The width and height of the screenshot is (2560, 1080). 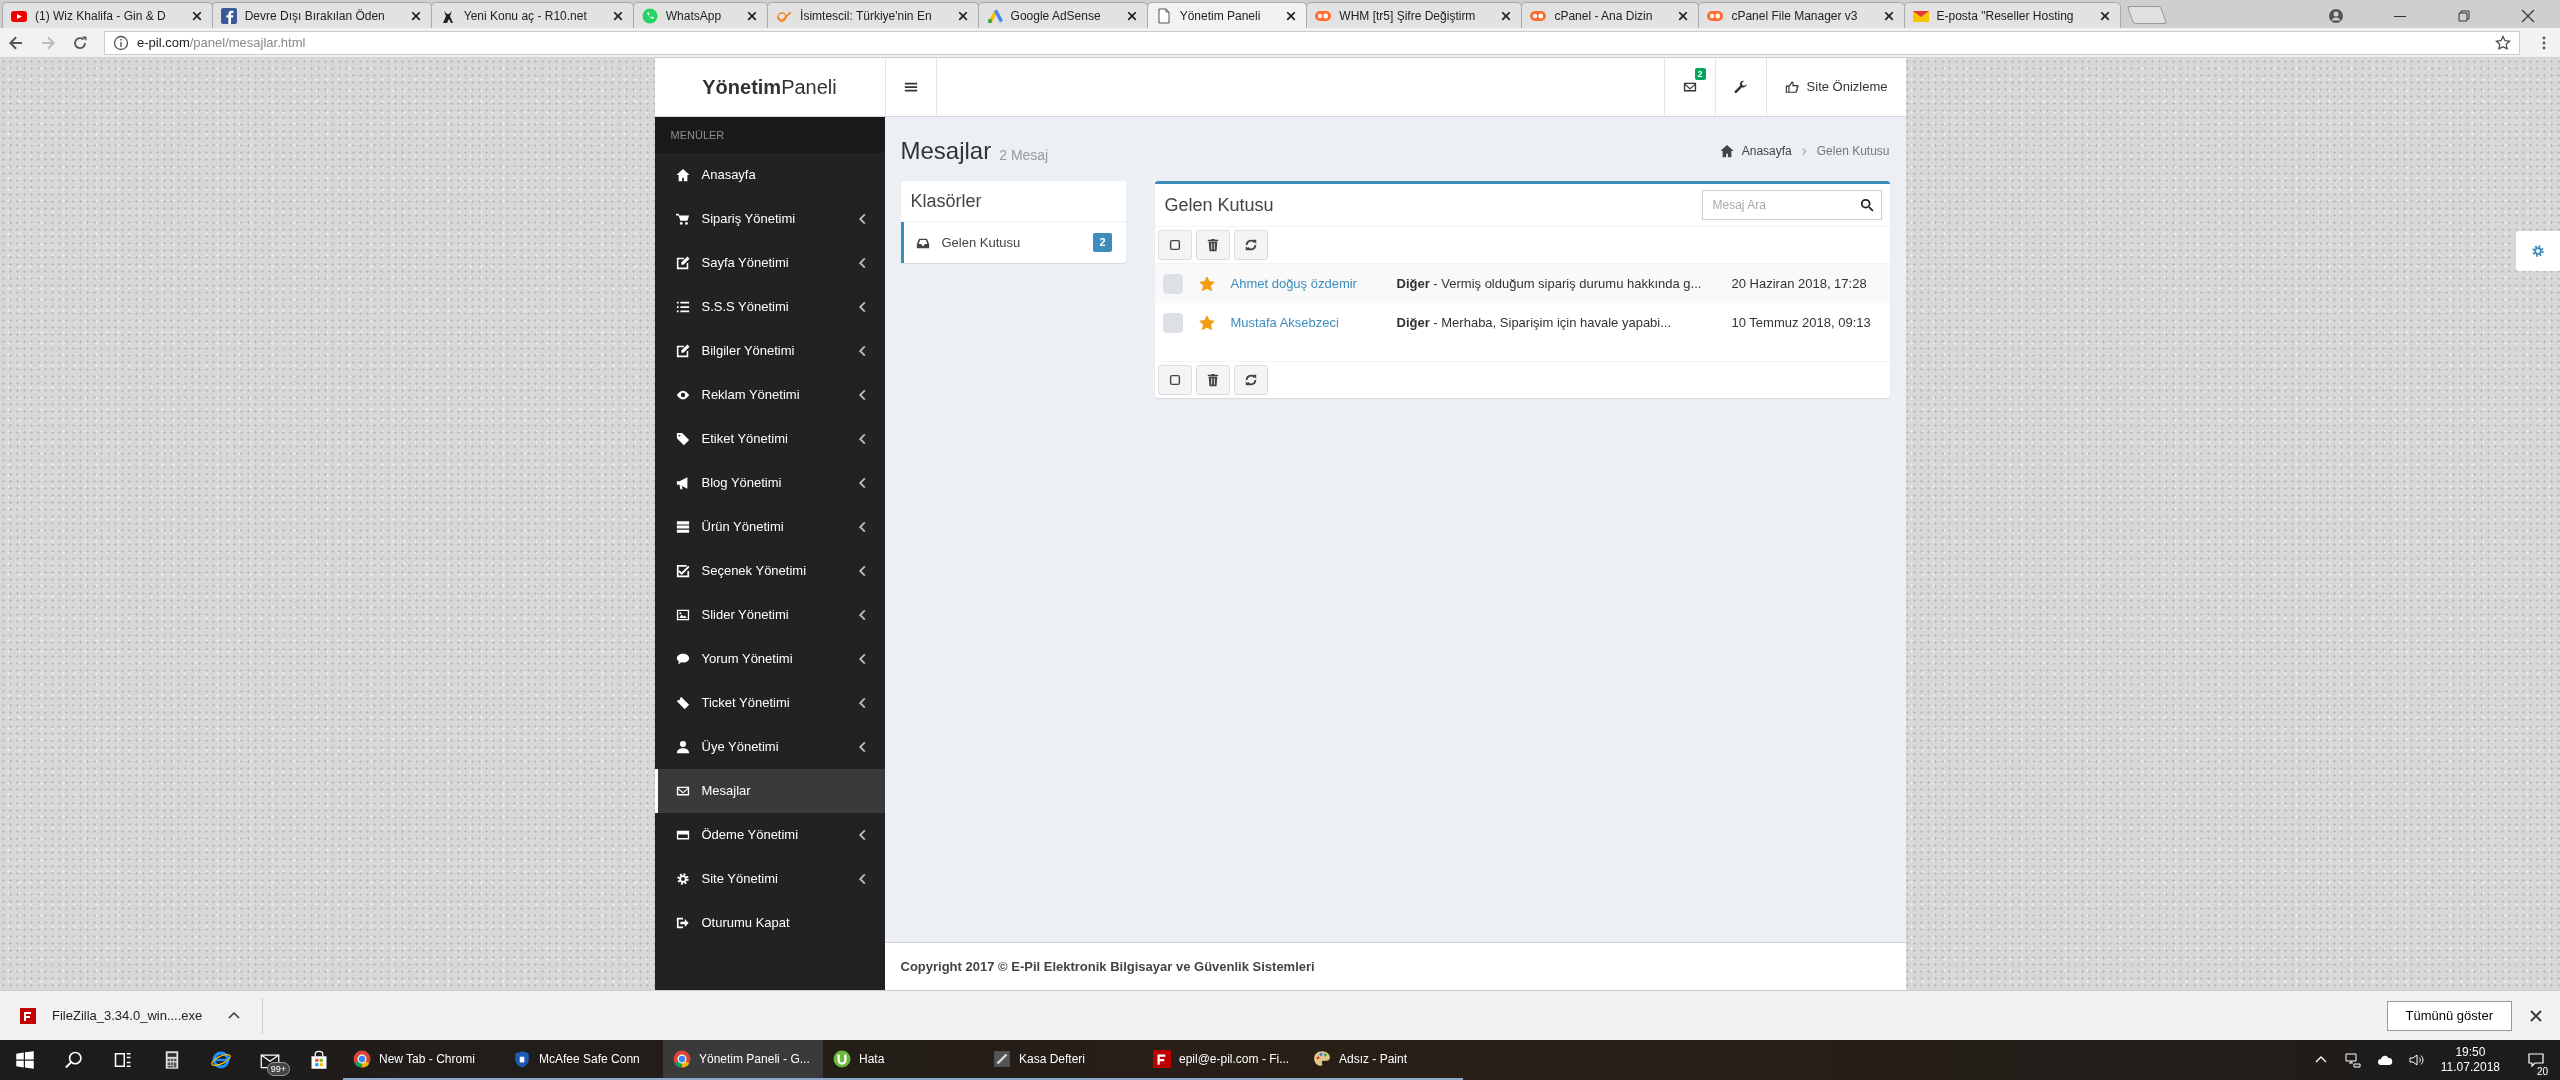 I want to click on browser-tab: (1) Wiz Khalifa - Gin & D, so click(x=107, y=15).